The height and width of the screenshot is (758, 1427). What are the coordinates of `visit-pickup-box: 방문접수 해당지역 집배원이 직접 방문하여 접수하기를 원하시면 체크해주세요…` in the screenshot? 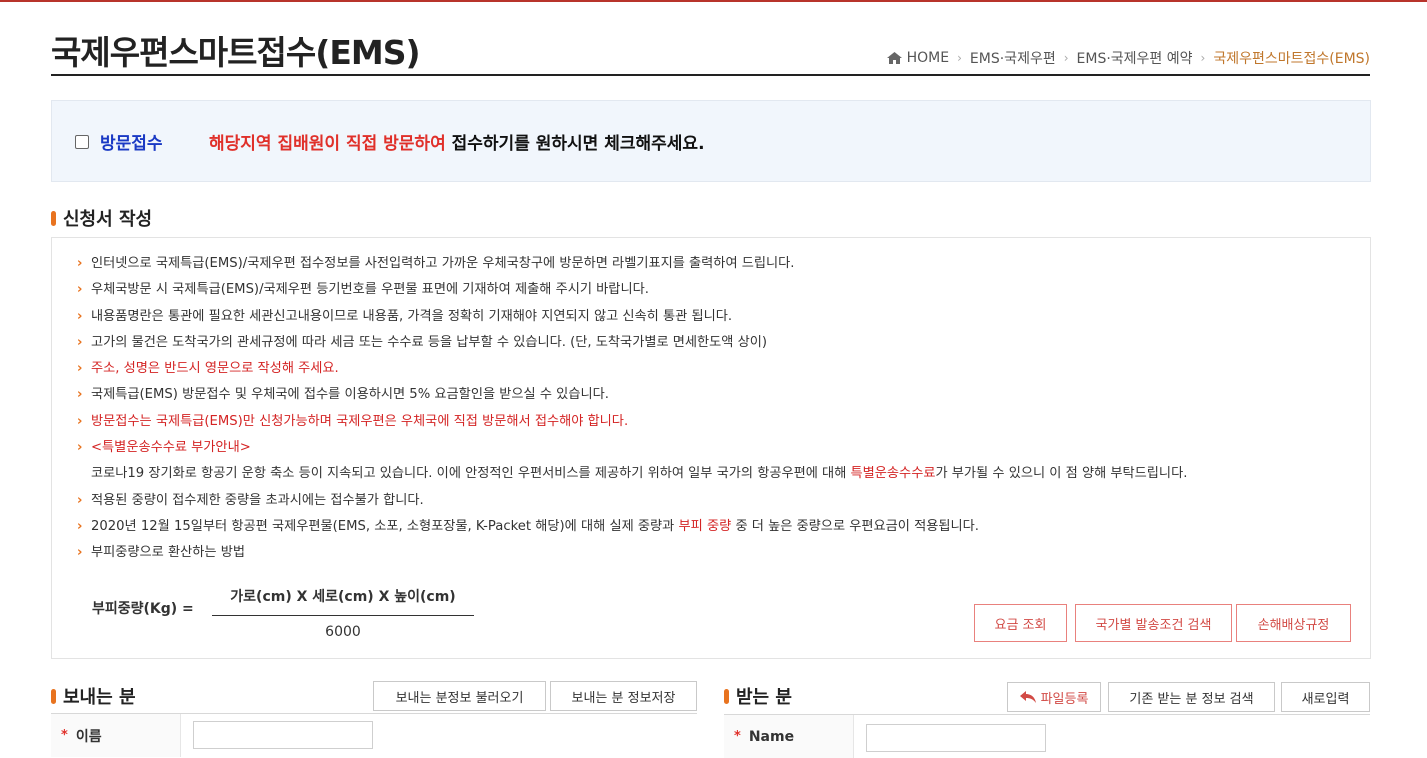 It's located at (711, 141).